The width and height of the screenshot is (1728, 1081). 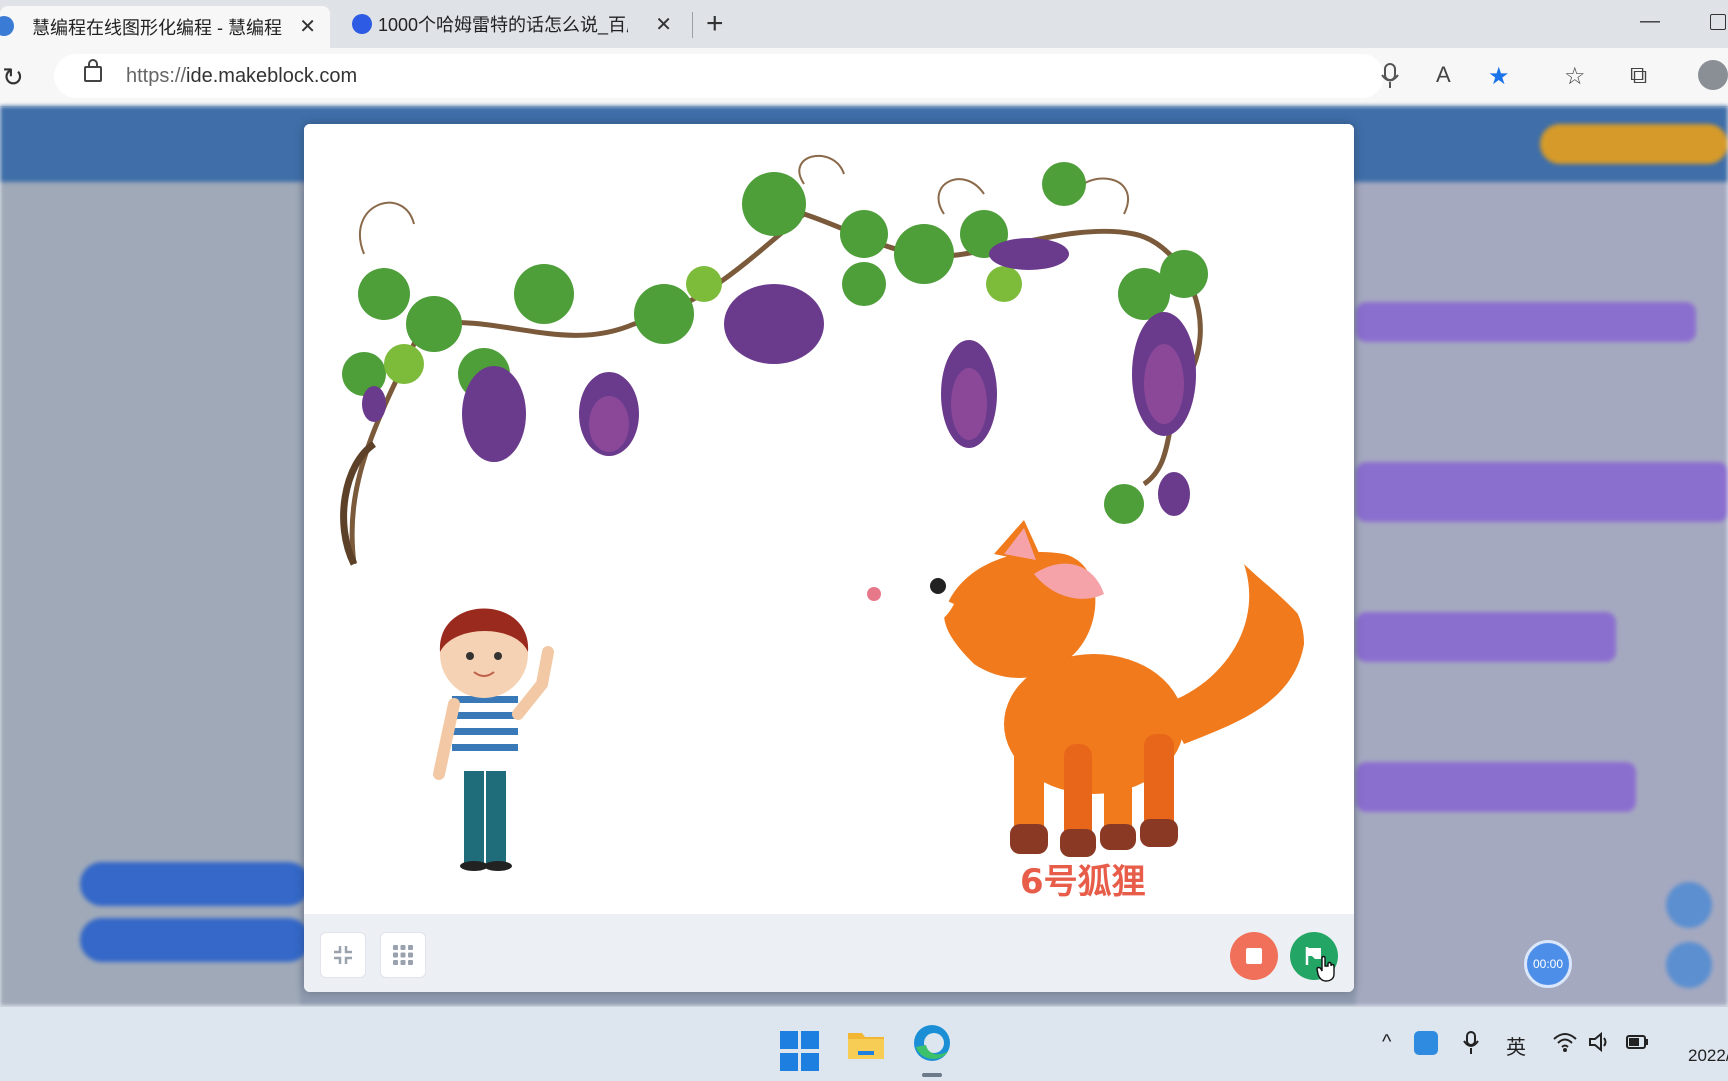 What do you see at coordinates (692, 25) in the screenshot?
I see `tab-separator` at bounding box center [692, 25].